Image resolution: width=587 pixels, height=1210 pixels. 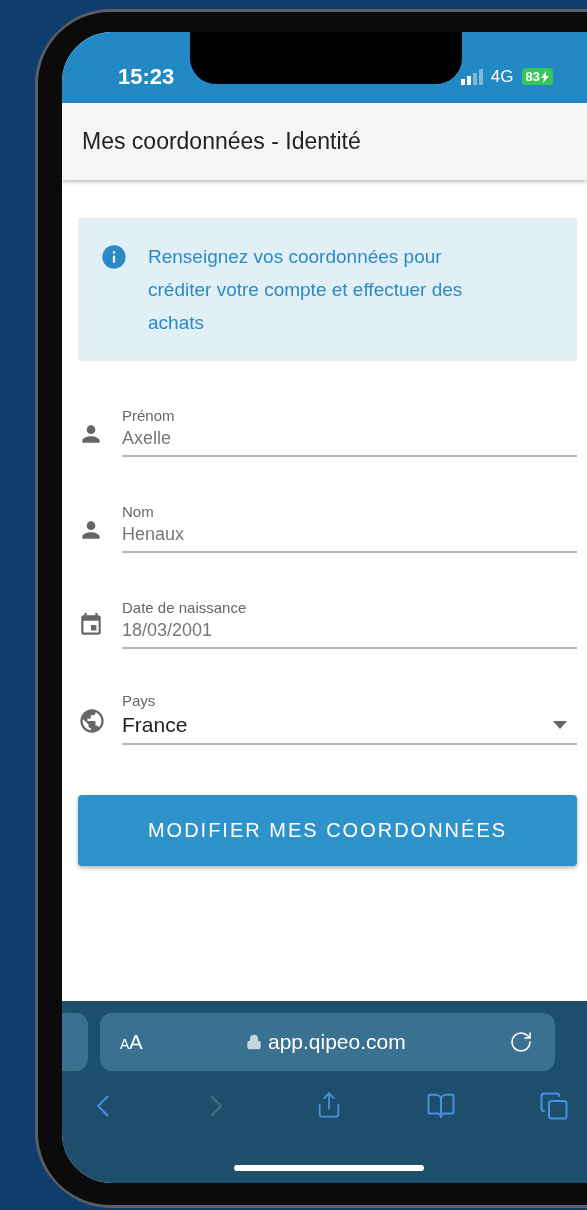 What do you see at coordinates (185, 607) in the screenshot?
I see `field-label: Date de naissance` at bounding box center [185, 607].